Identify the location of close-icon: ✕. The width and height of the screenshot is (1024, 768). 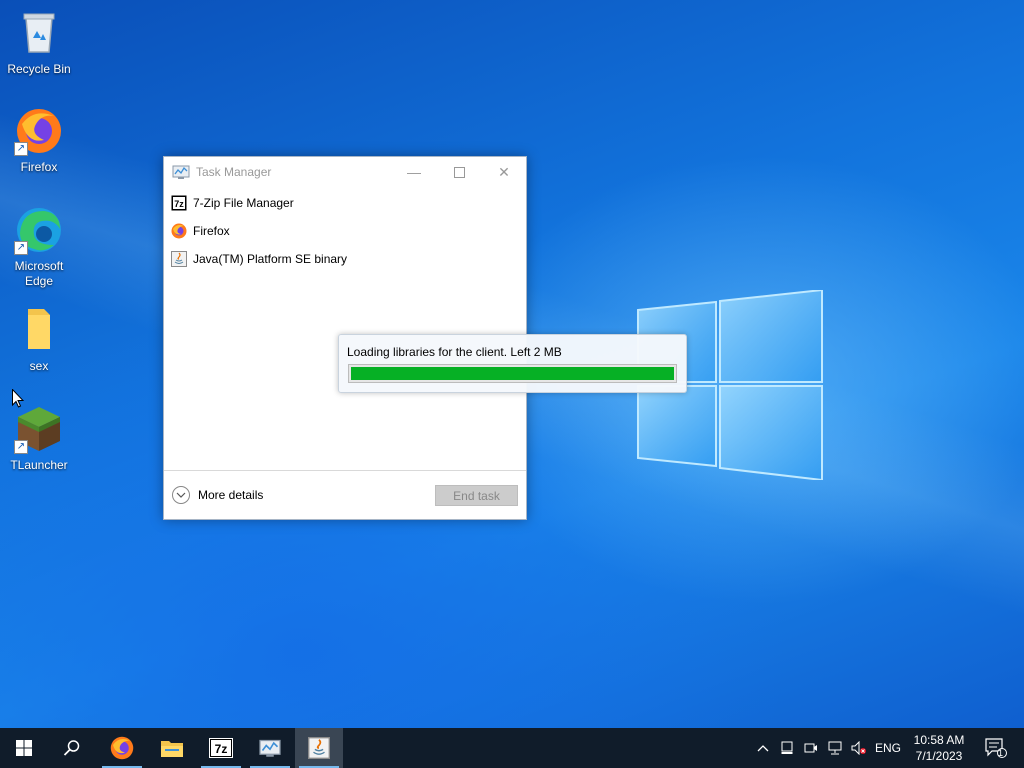
(504, 171).